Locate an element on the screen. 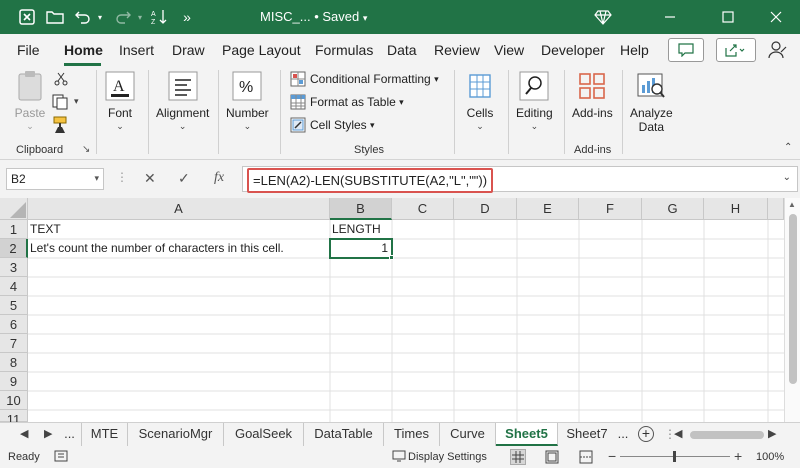 The height and width of the screenshot is (468, 800). row-header-8: 8 is located at coordinates (14, 362).